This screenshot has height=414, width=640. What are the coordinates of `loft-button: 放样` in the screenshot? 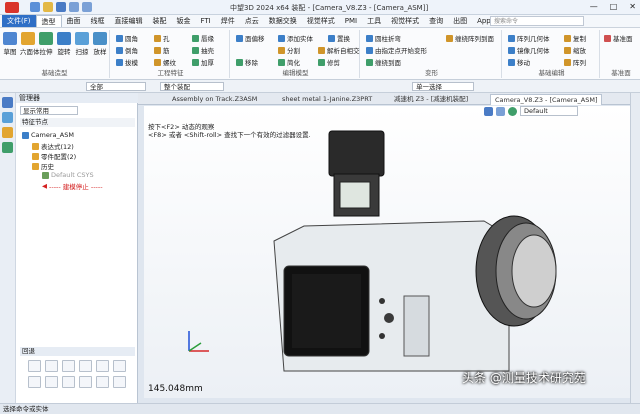 It's located at (100, 44).